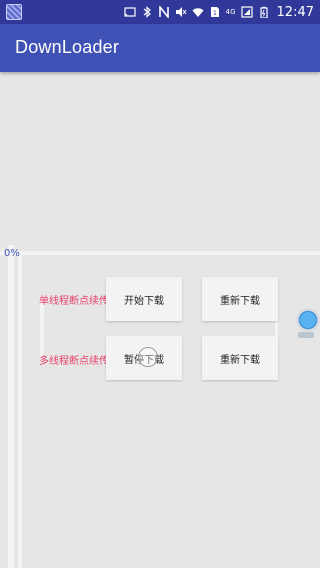 The image size is (320, 568). What do you see at coordinates (130, 12) in the screenshot?
I see `cast-icon` at bounding box center [130, 12].